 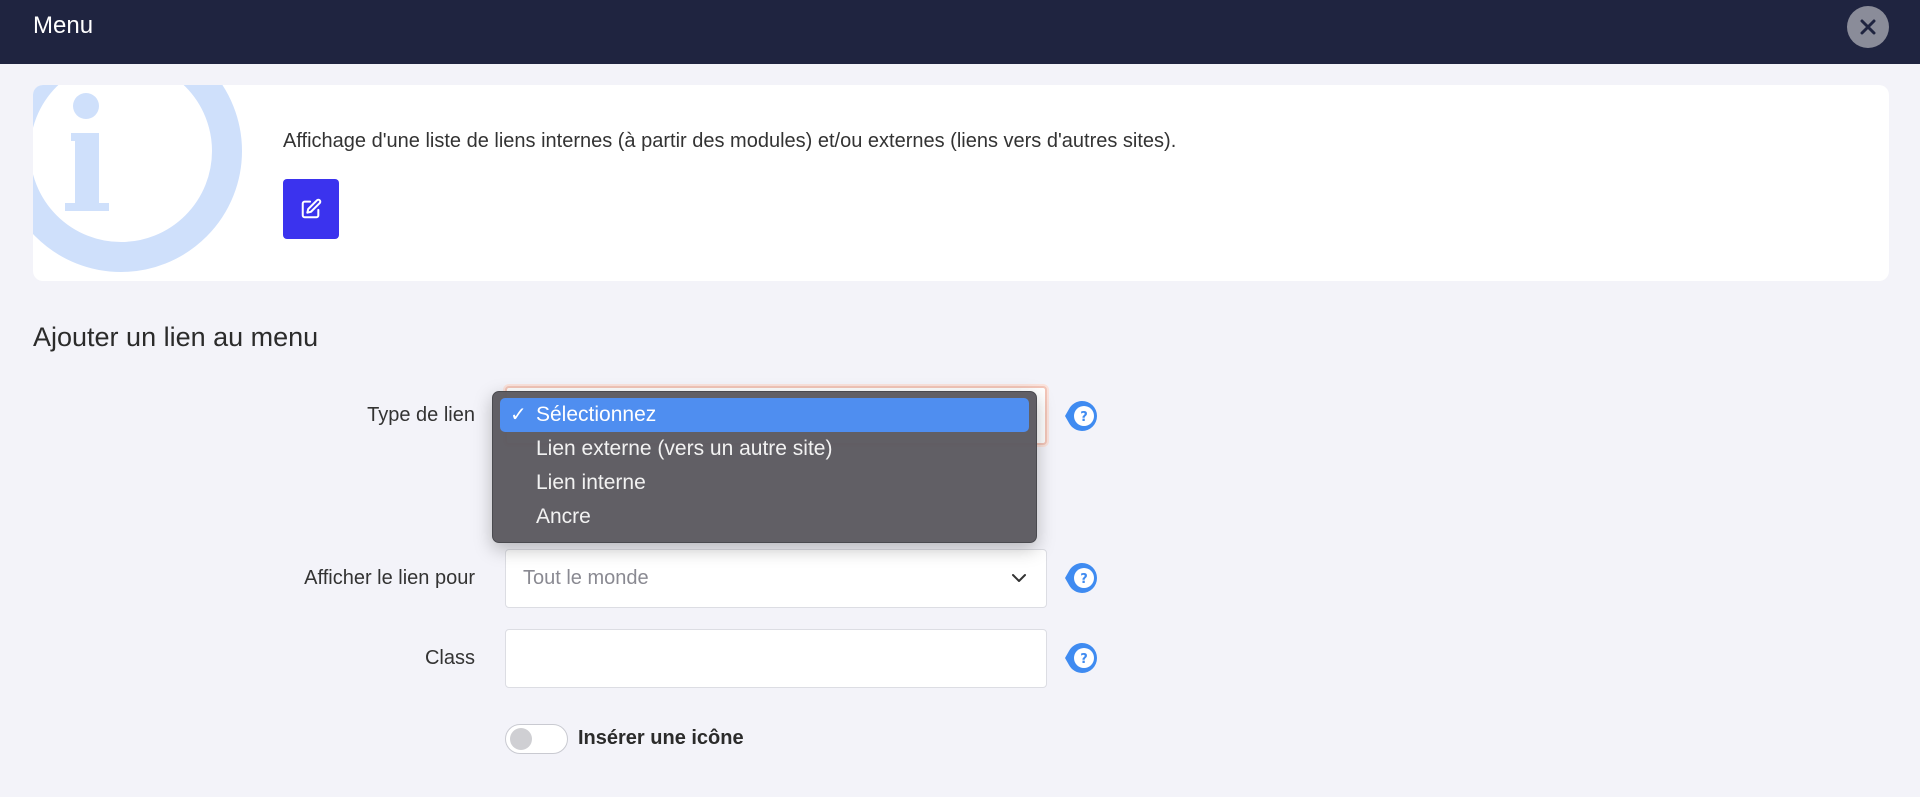 What do you see at coordinates (1019, 578) in the screenshot?
I see `chevron-down-icon` at bounding box center [1019, 578].